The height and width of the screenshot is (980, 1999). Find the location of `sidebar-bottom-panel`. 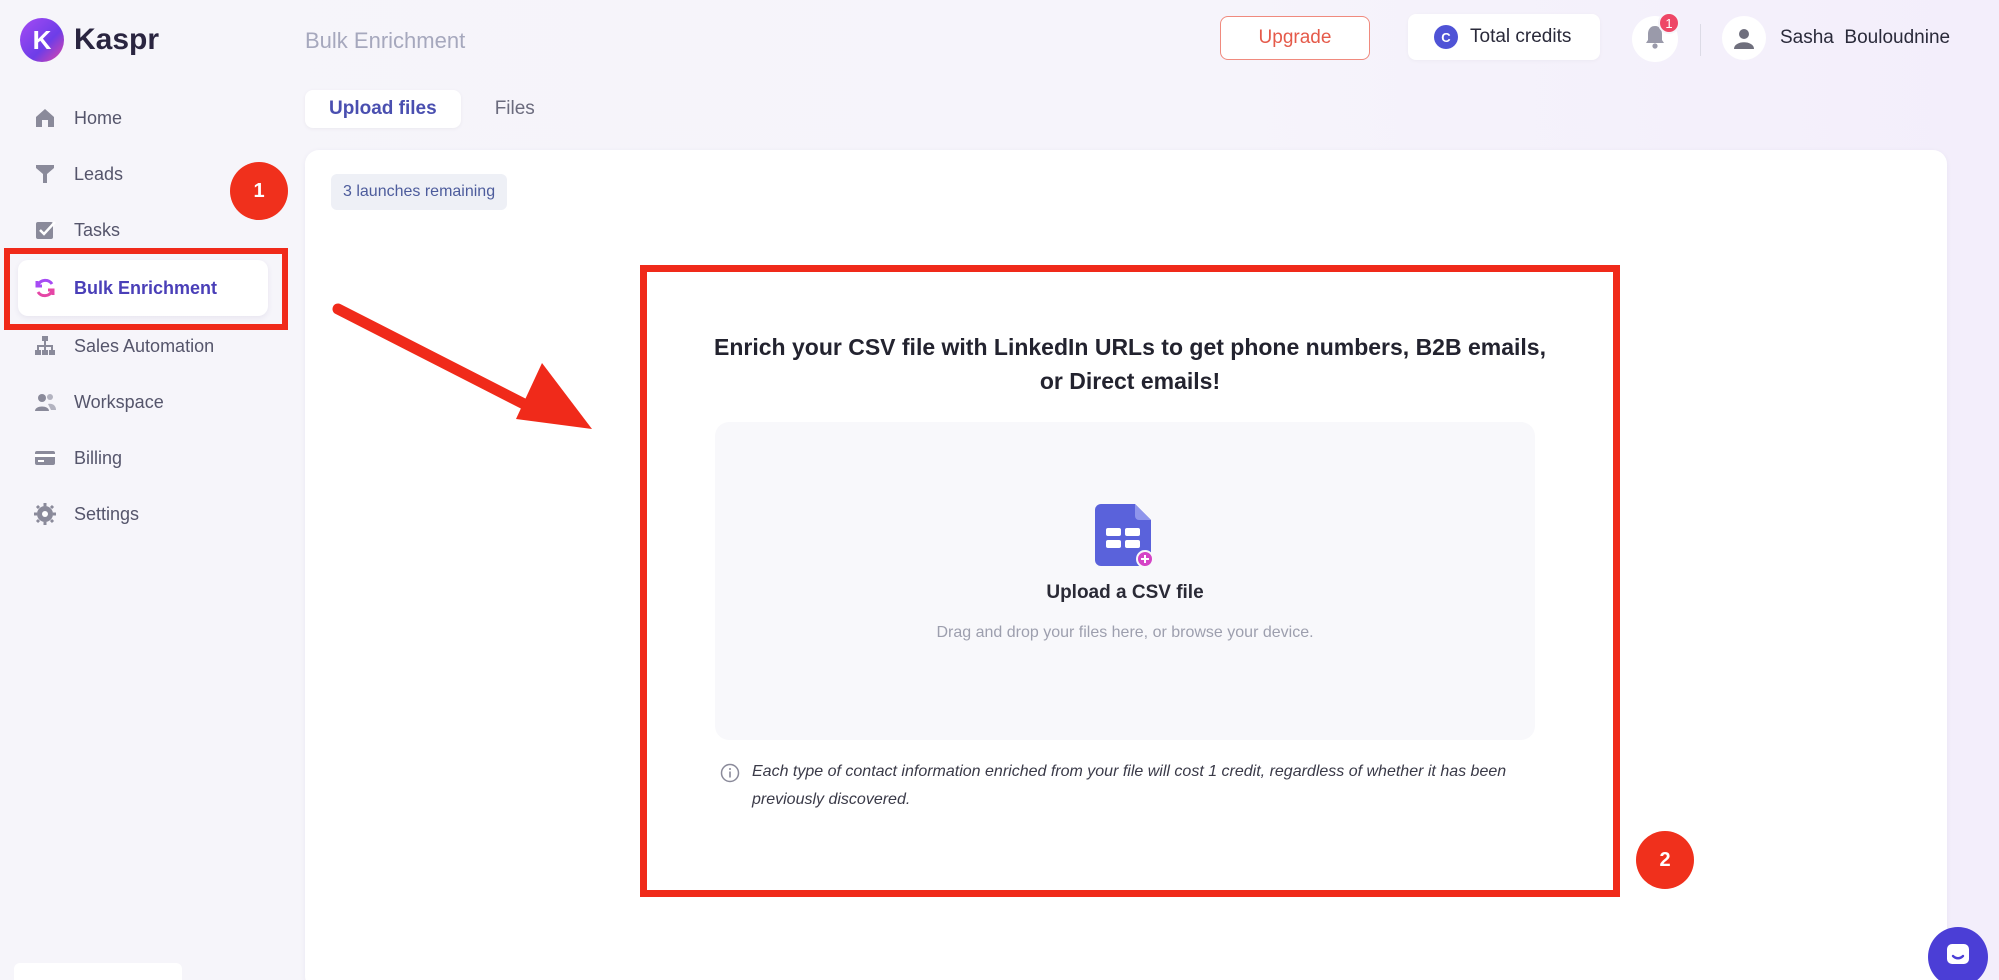

sidebar-bottom-panel is located at coordinates (98, 971).